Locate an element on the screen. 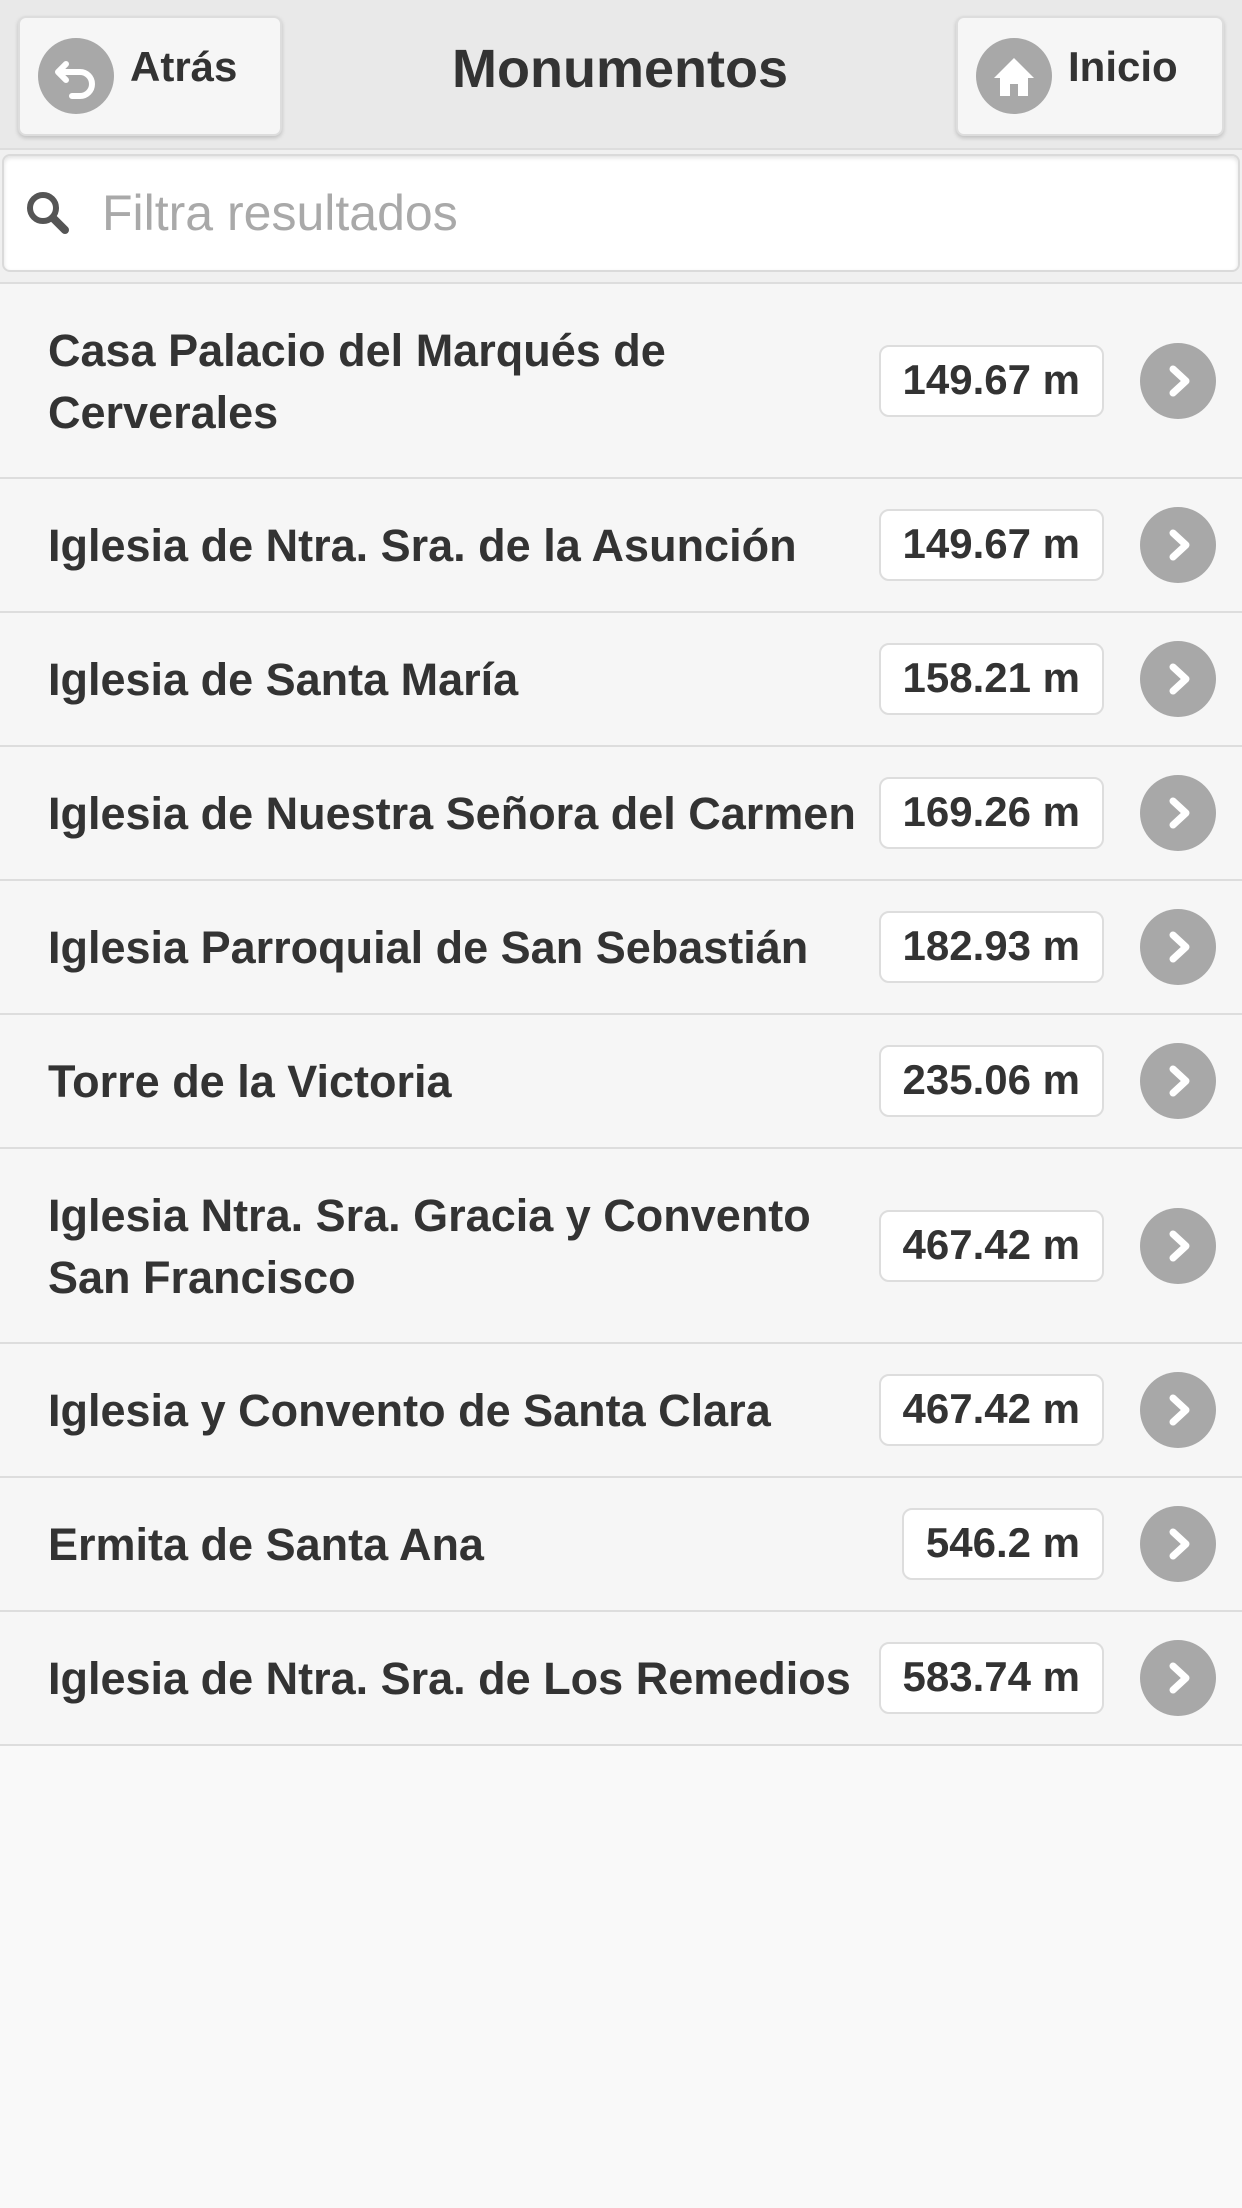 Image resolution: width=1242 pixels, height=2208 pixels. header-bar: Atrás Monumentos Inicio is located at coordinates (621, 75).